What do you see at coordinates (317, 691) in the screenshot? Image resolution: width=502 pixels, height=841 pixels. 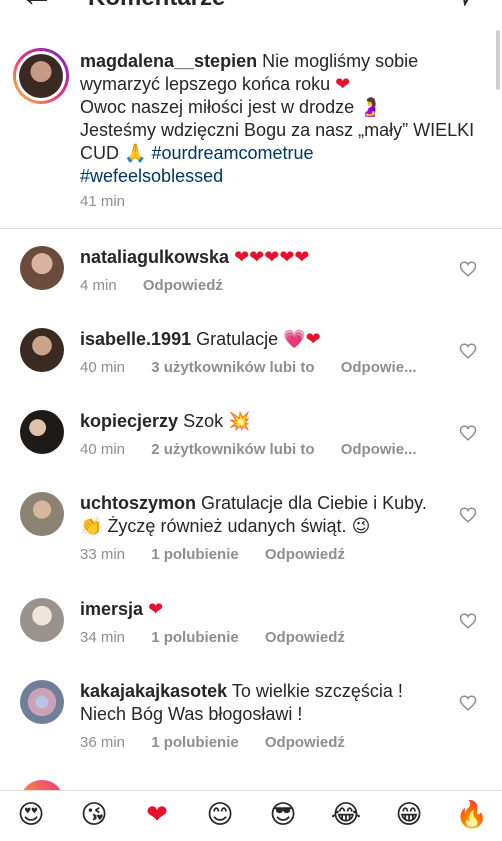 I see `comment-text: To wielkie szczęścia !` at bounding box center [317, 691].